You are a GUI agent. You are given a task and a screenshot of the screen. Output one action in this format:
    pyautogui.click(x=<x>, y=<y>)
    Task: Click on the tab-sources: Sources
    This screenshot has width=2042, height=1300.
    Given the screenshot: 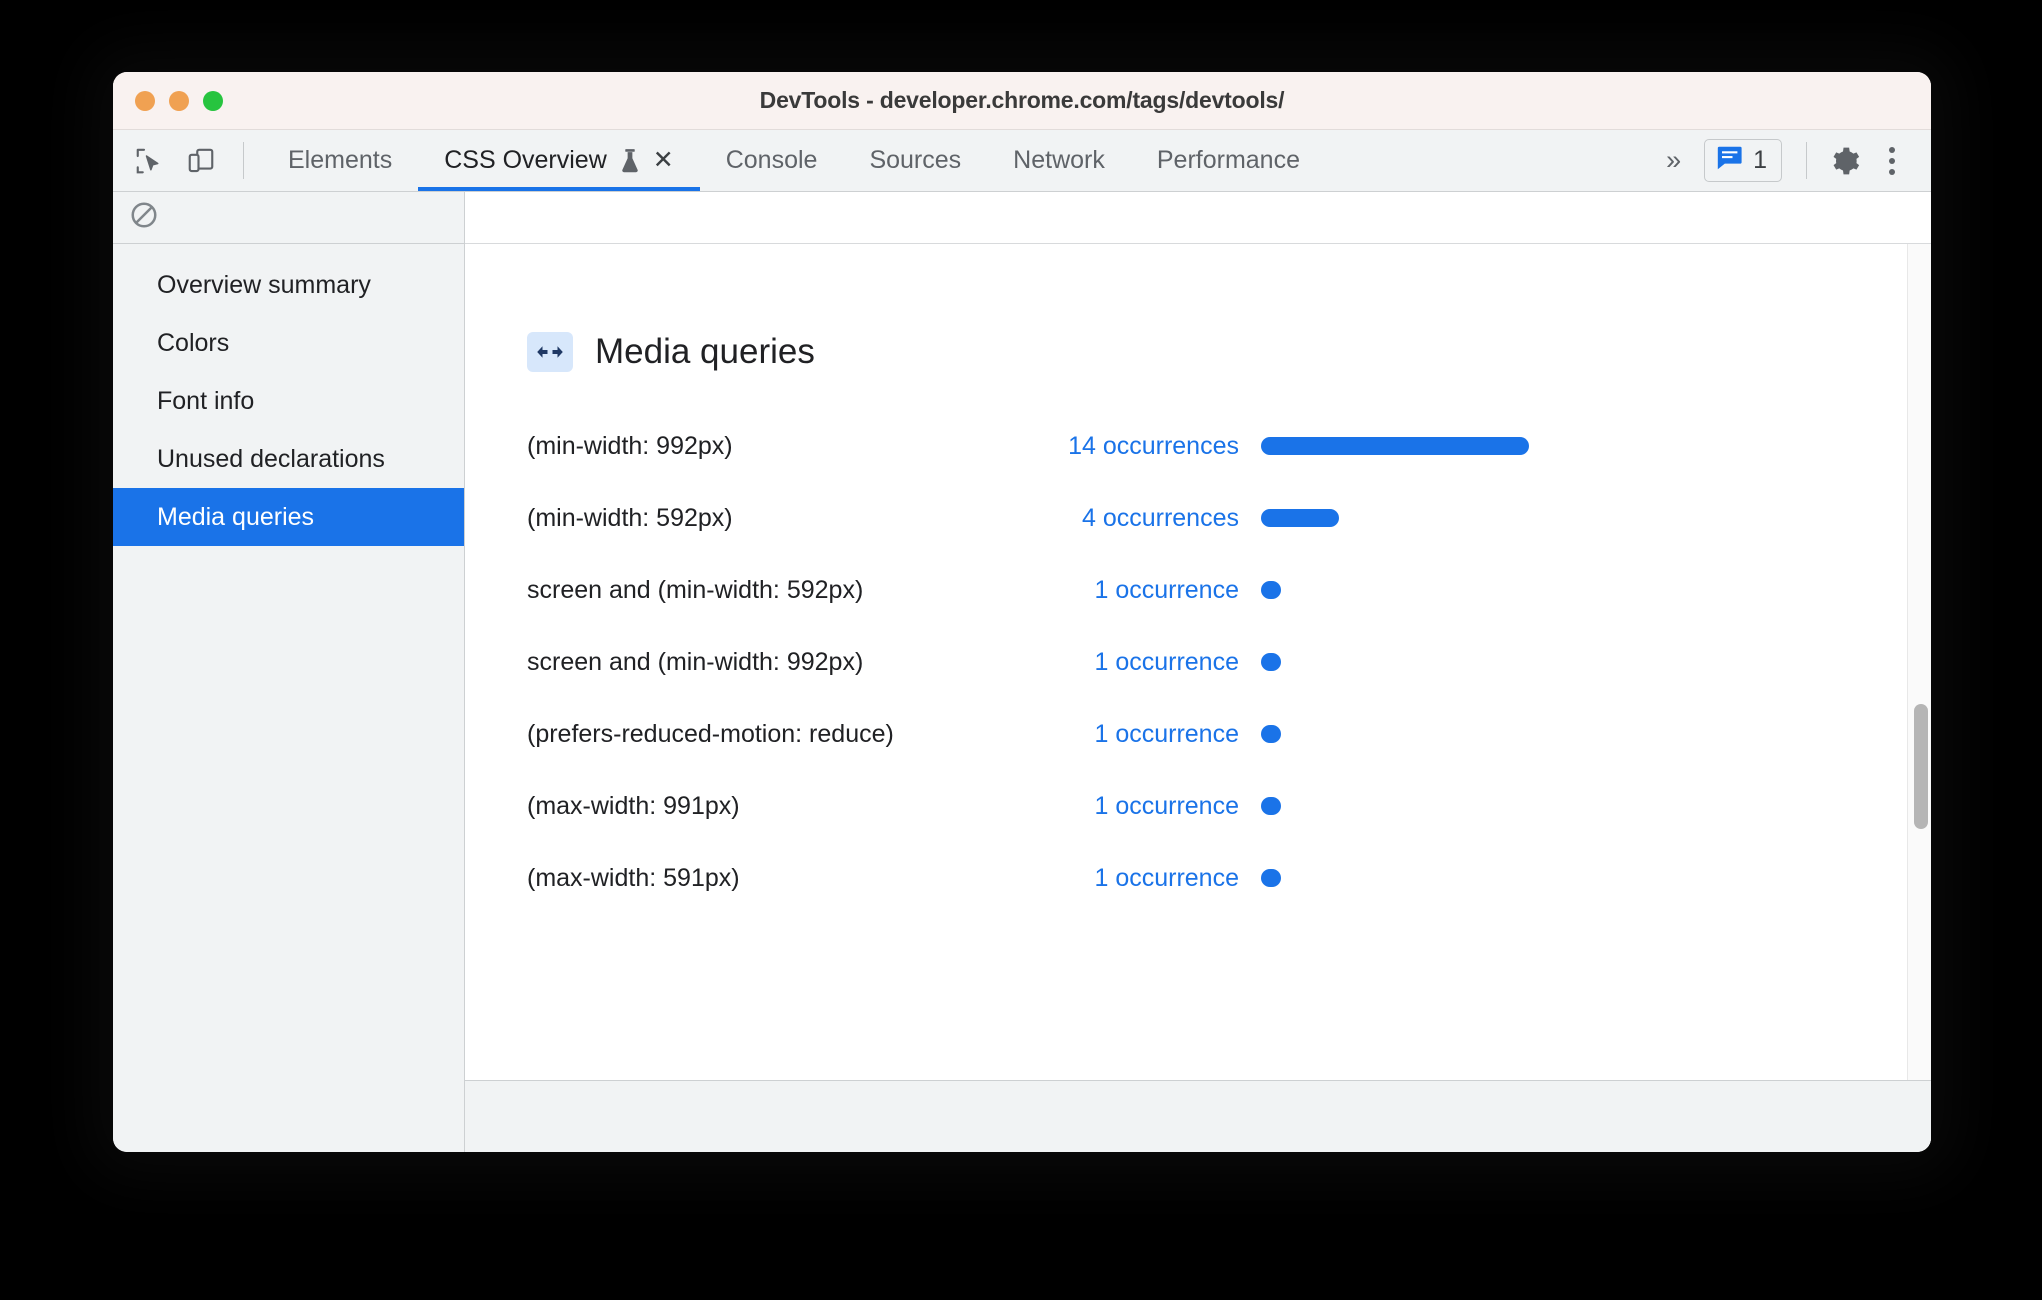 What is the action you would take?
    pyautogui.click(x=915, y=160)
    